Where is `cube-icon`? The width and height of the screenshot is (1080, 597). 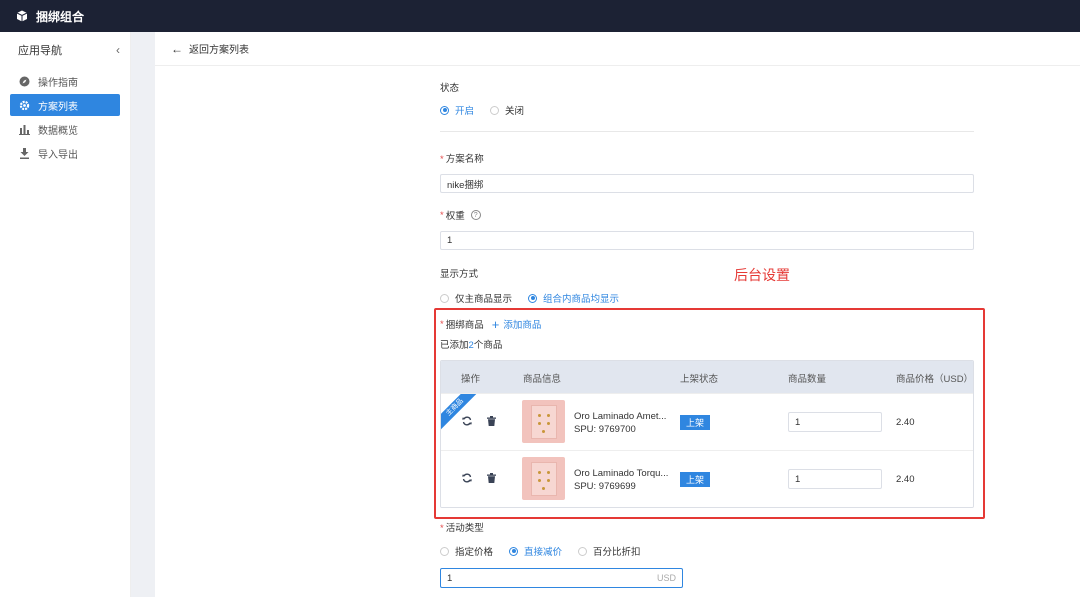
cube-icon is located at coordinates (22, 16).